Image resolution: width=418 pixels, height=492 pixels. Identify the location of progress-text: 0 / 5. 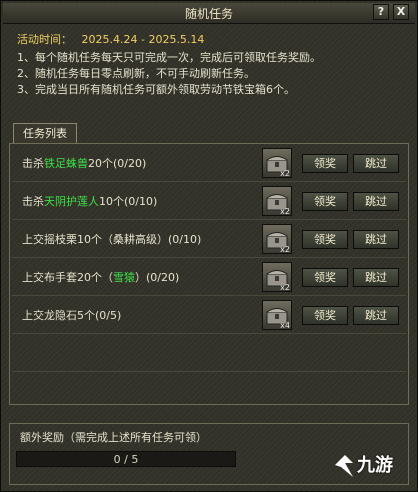
(126, 459).